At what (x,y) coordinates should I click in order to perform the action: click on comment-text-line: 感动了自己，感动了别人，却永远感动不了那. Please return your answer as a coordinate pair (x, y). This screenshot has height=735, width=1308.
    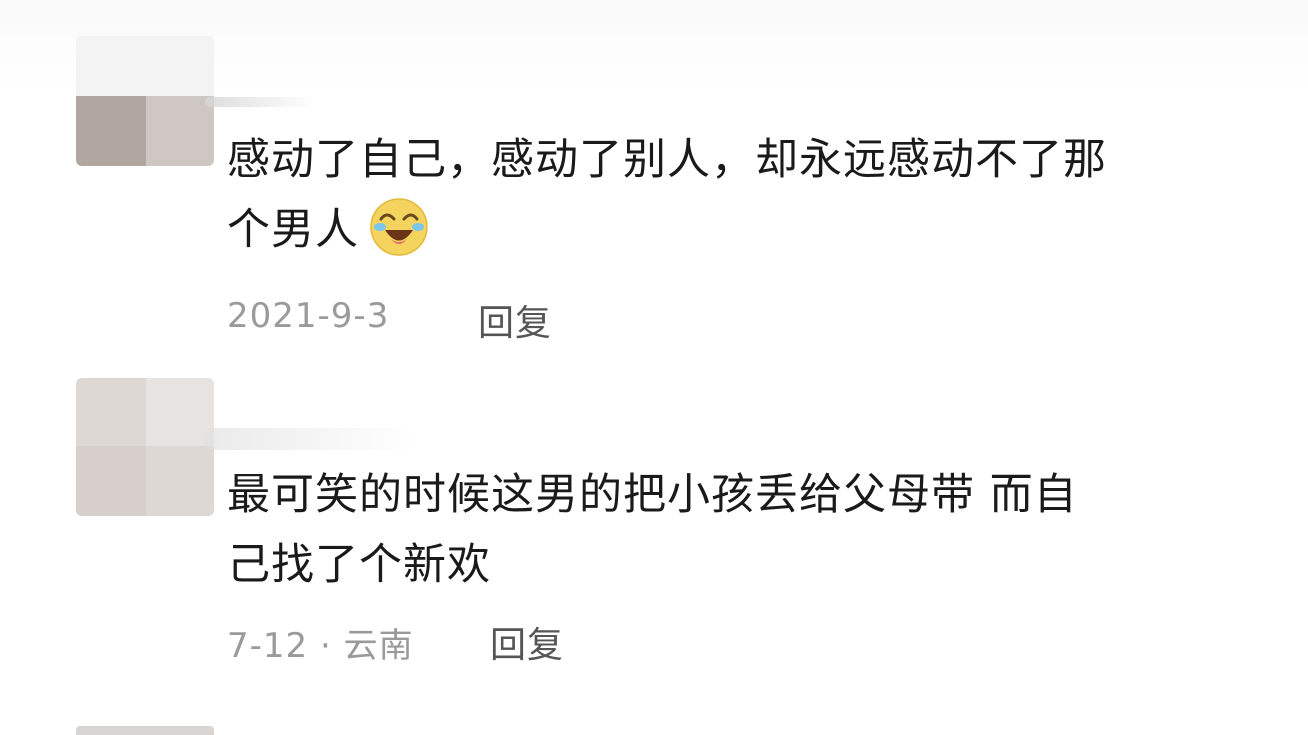
    Looking at the image, I should click on (667, 160).